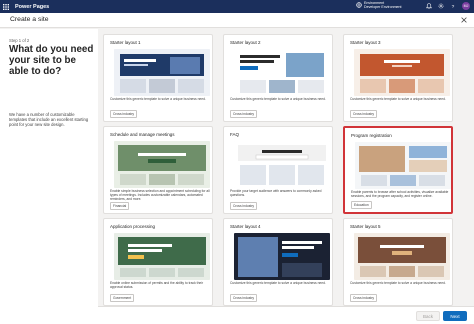 Image resolution: width=474 pixels, height=324 pixels. What do you see at coordinates (441, 6) in the screenshot?
I see `gear-icon` at bounding box center [441, 6].